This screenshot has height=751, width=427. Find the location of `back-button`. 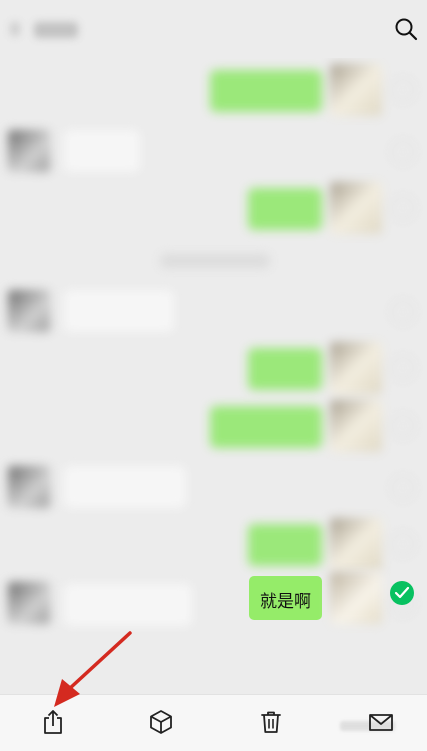

back-button is located at coordinates (45, 30).